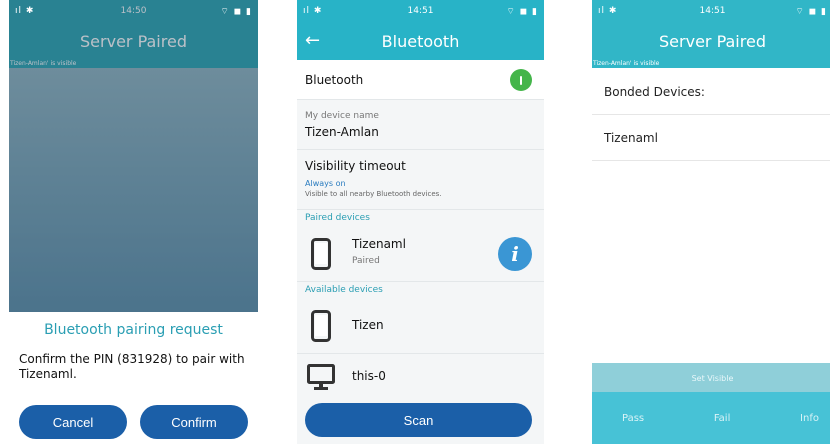 The image size is (830, 444). I want to click on available-device-item: Tizen, so click(420, 326).